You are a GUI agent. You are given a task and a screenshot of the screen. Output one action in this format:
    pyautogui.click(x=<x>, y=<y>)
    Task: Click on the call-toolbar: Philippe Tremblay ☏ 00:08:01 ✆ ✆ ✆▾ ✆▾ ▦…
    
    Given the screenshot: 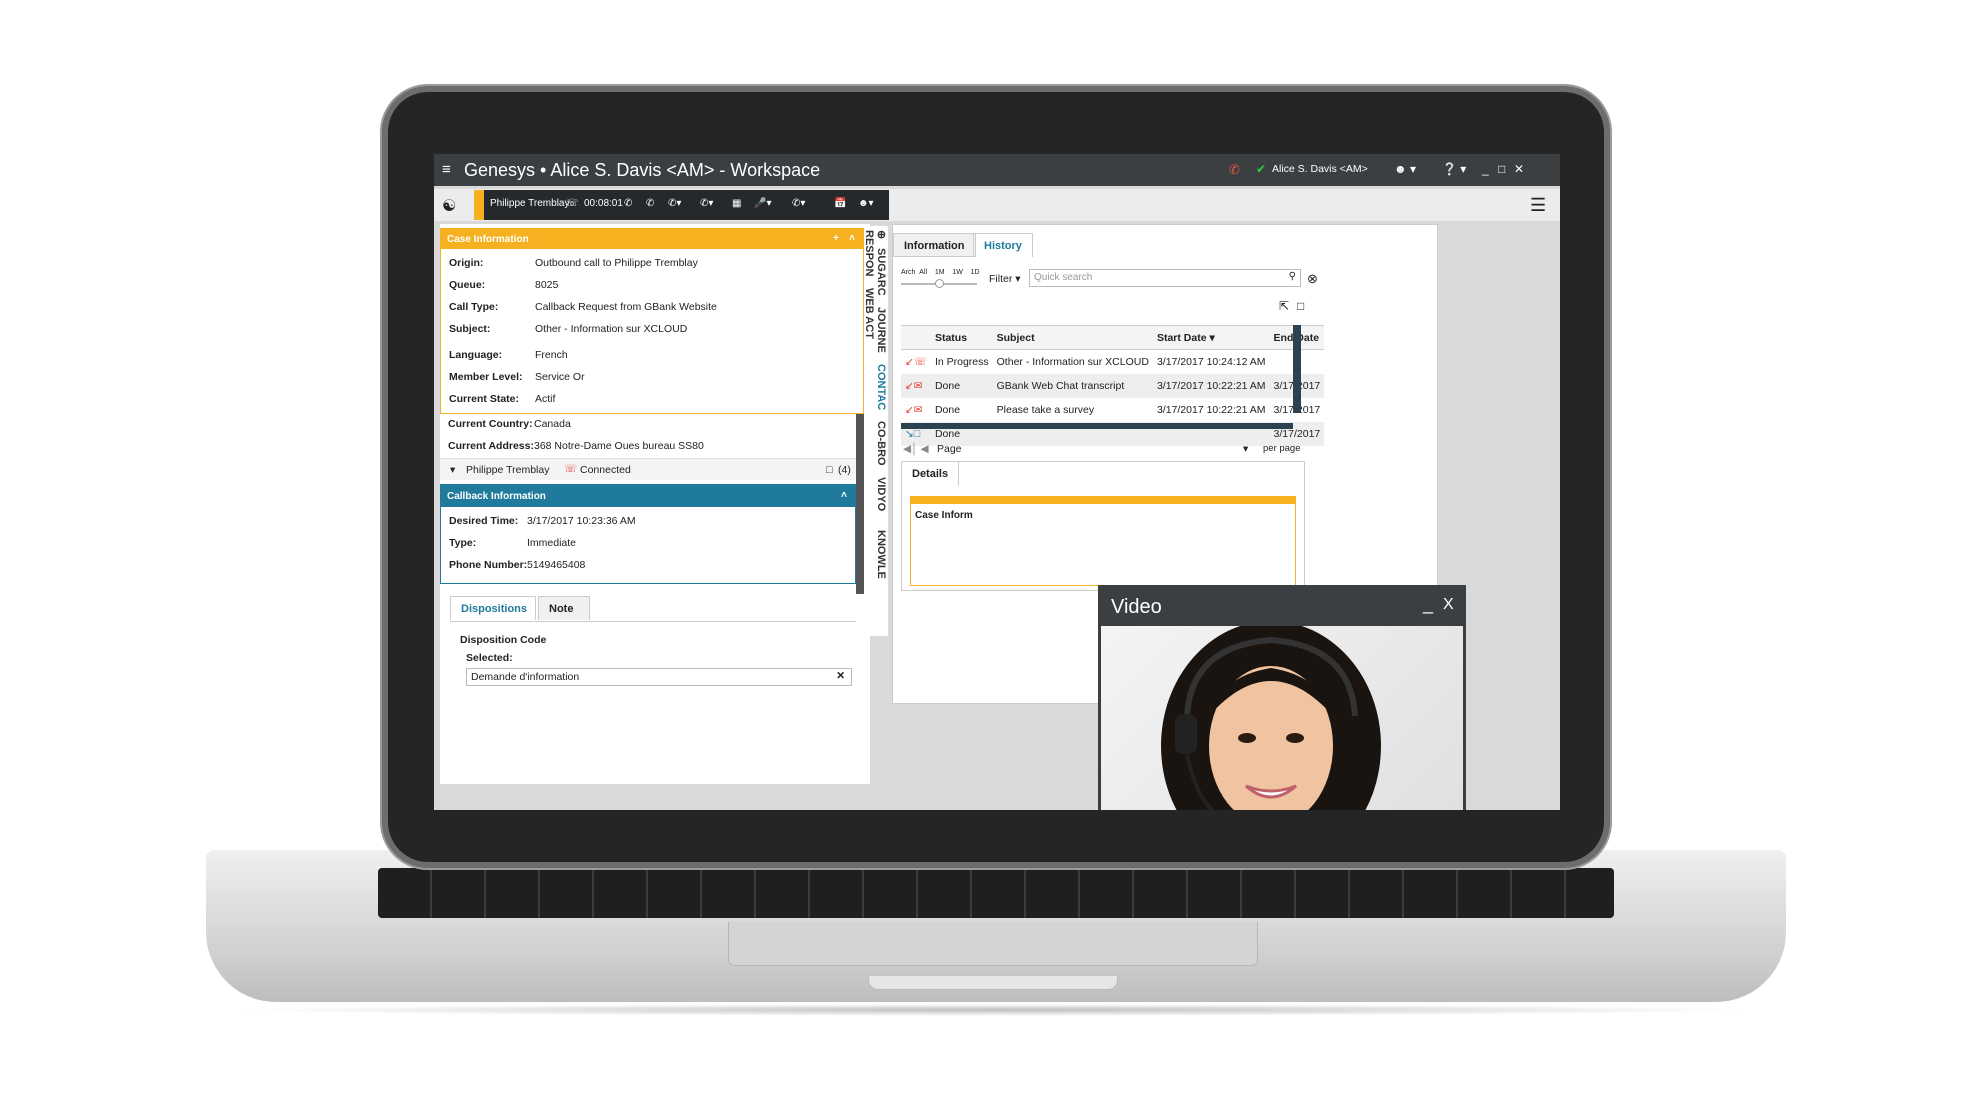 What is the action you would take?
    pyautogui.click(x=681, y=205)
    